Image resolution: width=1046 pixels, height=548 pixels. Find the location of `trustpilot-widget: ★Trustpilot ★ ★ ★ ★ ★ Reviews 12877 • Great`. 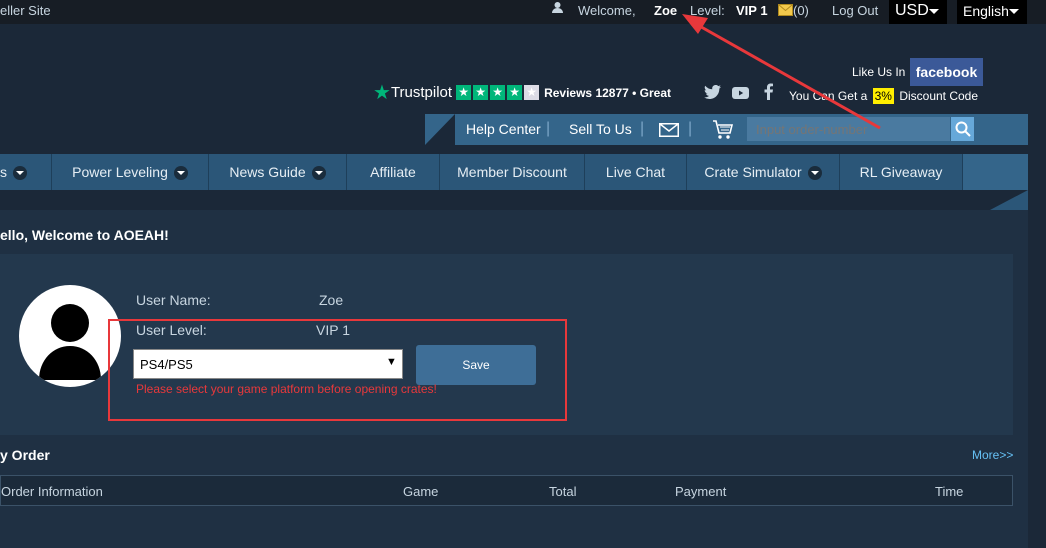

trustpilot-widget: ★Trustpilot ★ ★ ★ ★ ★ Reviews 12877 • Great is located at coordinates (522, 92).